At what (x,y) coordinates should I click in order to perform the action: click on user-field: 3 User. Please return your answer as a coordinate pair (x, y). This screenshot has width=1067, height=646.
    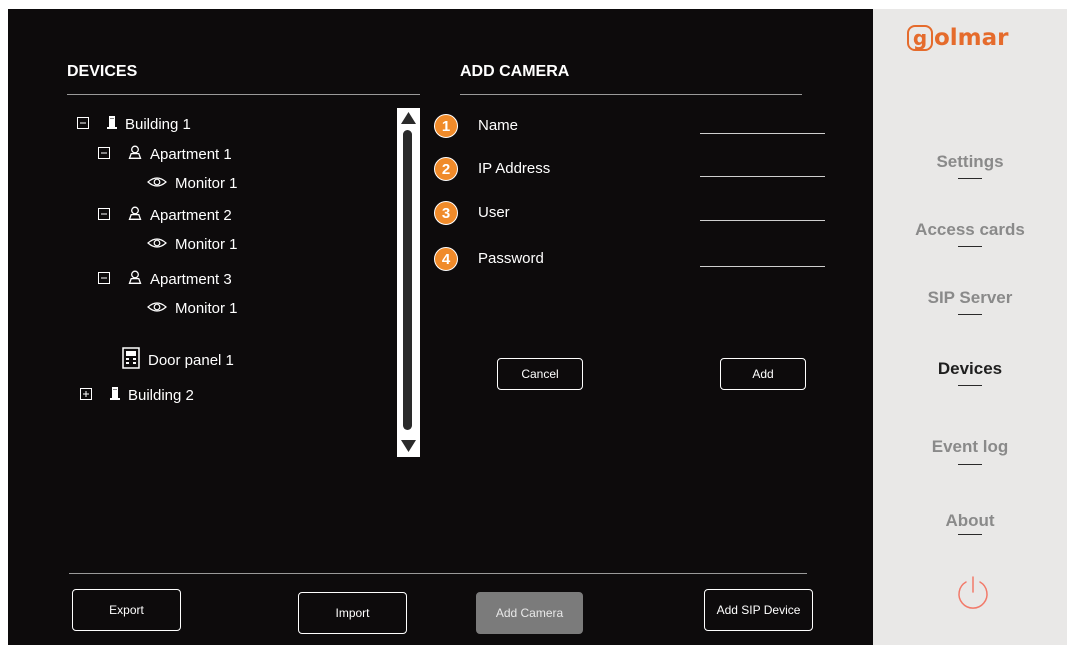
    Looking at the image, I should click on (634, 214).